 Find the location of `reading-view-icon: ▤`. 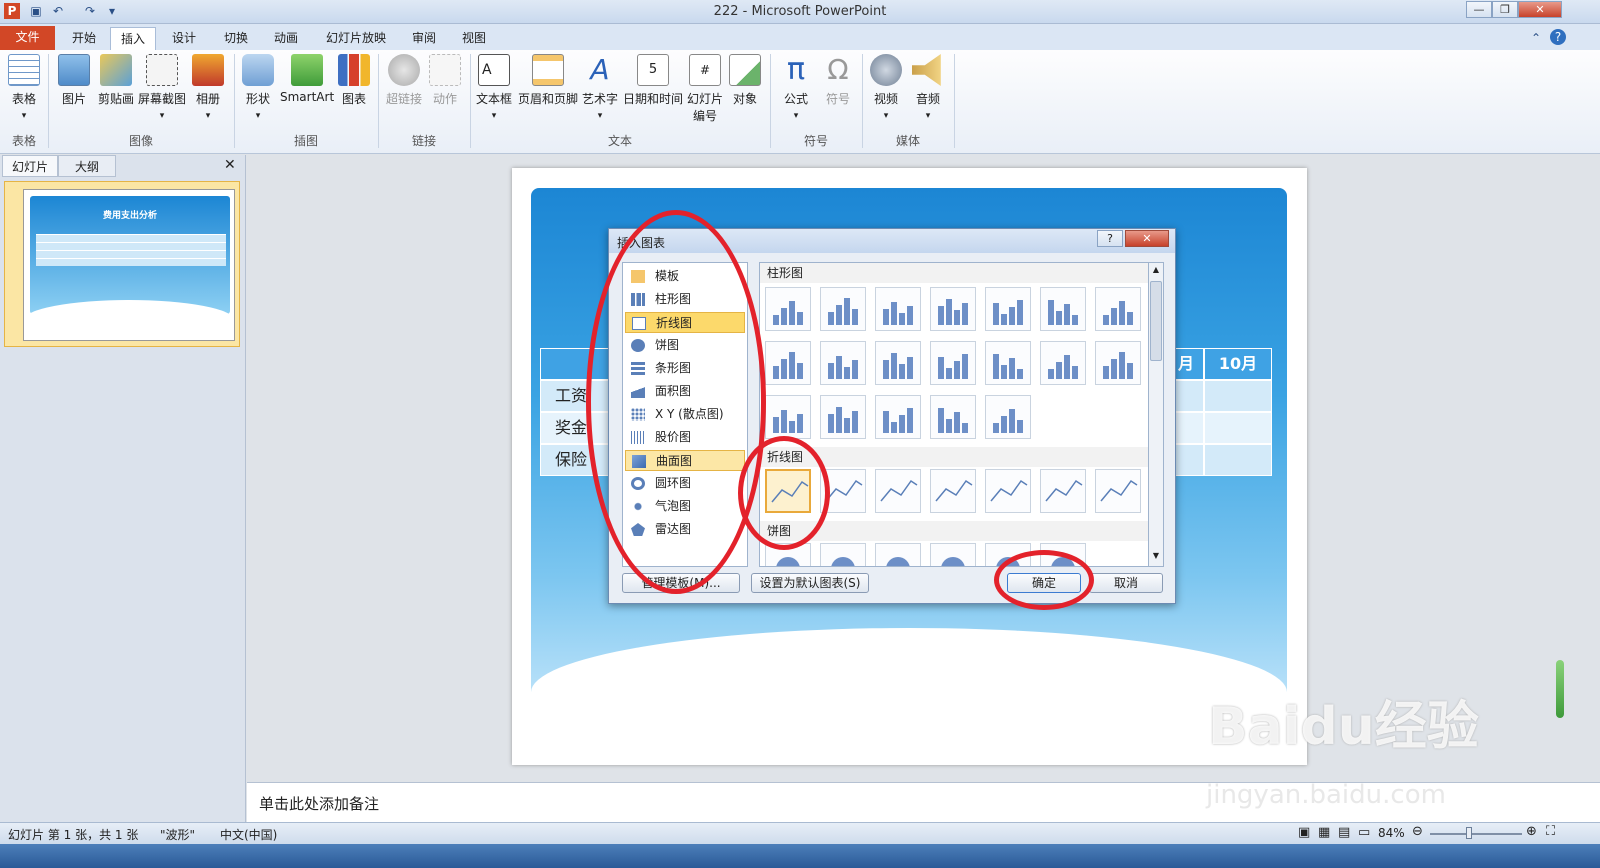

reading-view-icon: ▤ is located at coordinates (1344, 832).